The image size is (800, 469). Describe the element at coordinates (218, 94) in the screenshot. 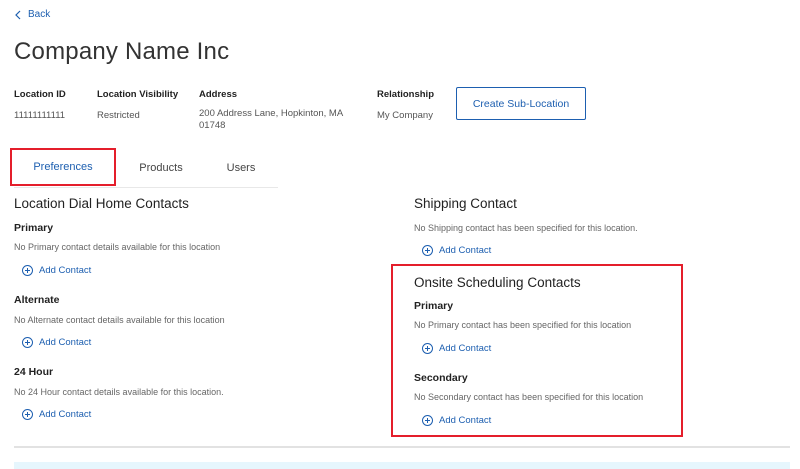

I see `address-label: Address` at that location.